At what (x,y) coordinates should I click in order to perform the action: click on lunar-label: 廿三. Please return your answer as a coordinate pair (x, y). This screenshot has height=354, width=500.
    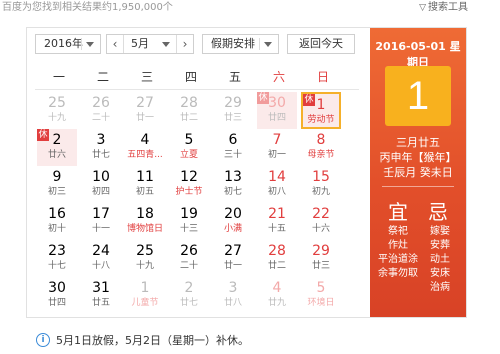
    Looking at the image, I should click on (320, 266).